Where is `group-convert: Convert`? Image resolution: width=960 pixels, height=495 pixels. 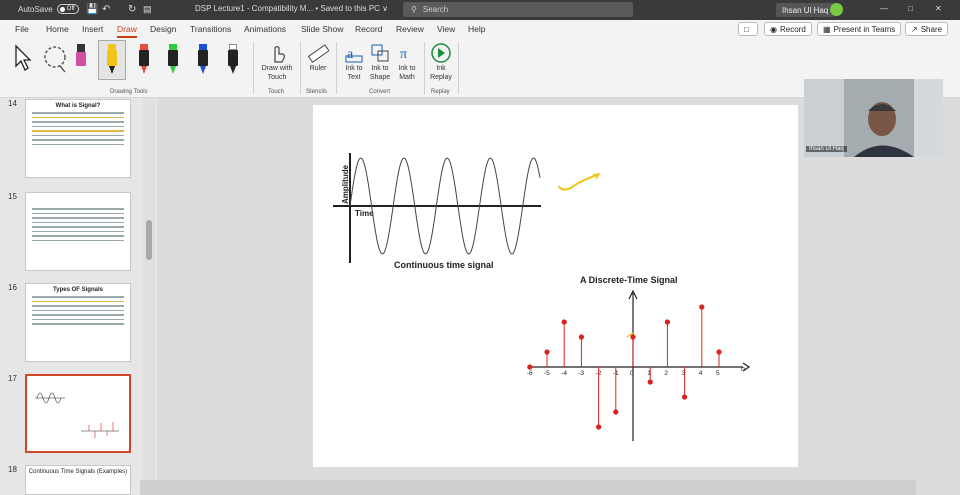 group-convert: Convert is located at coordinates (380, 92).